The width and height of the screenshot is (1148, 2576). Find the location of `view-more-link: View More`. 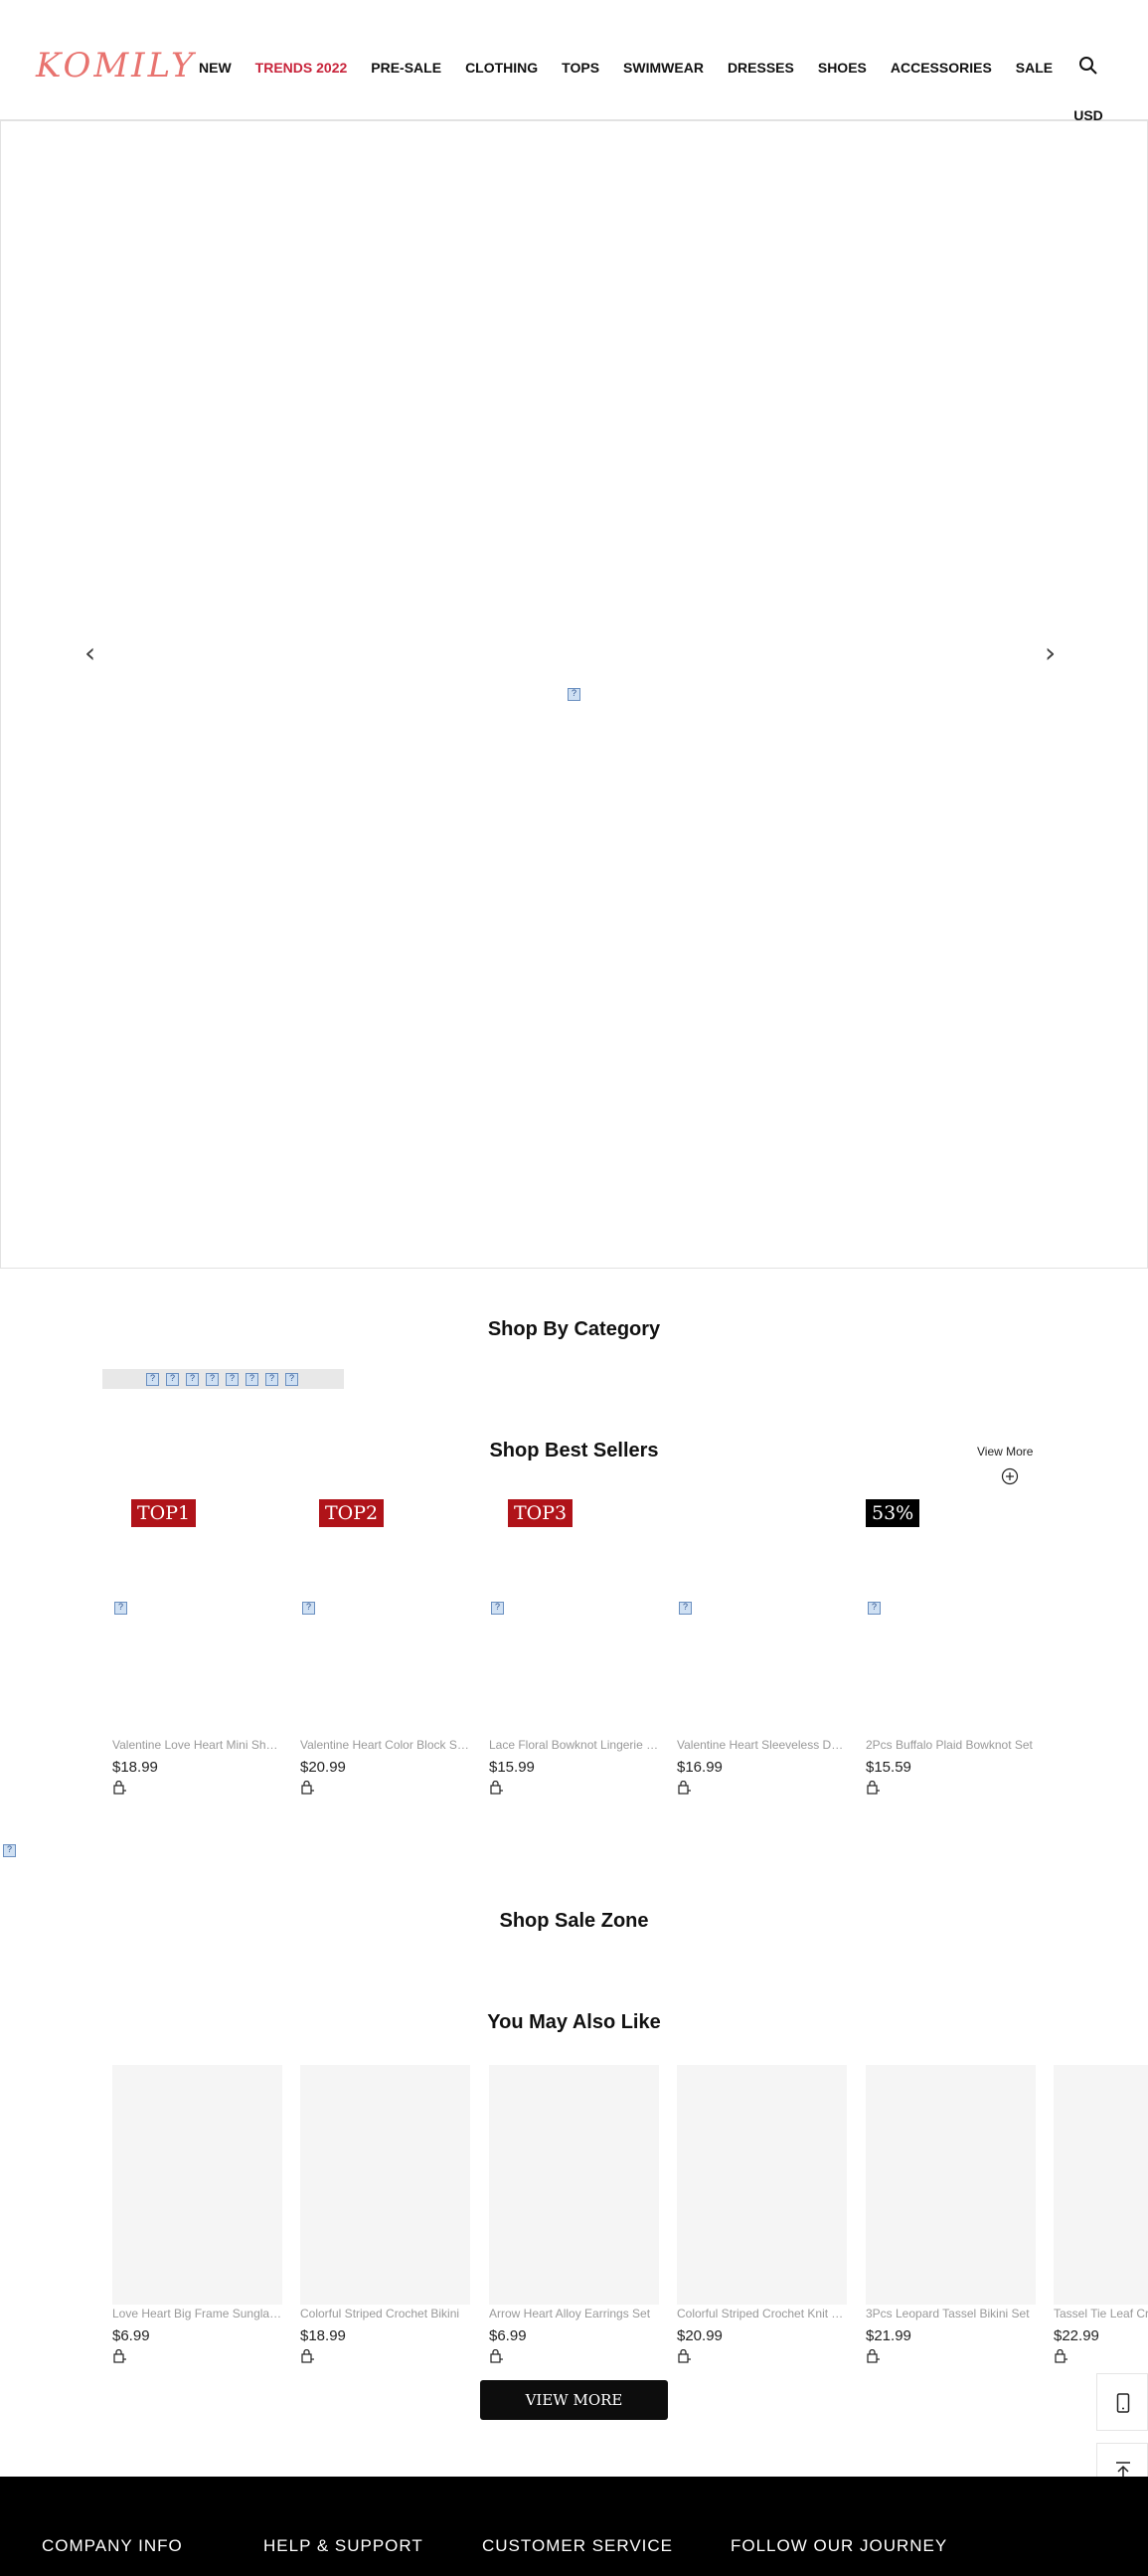

view-more-link: View More is located at coordinates (1005, 1452).